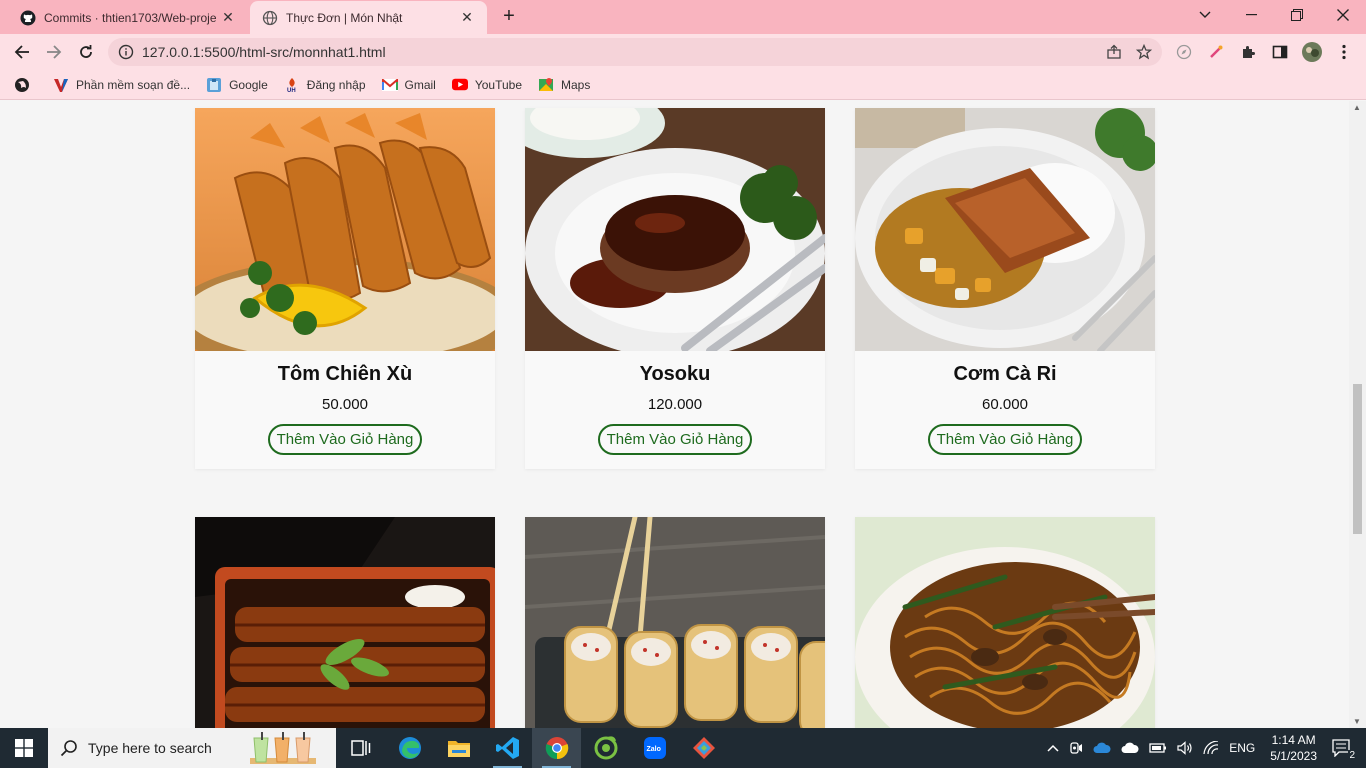  What do you see at coordinates (1144, 52) in the screenshot?
I see `bookmark-star-icon` at bounding box center [1144, 52].